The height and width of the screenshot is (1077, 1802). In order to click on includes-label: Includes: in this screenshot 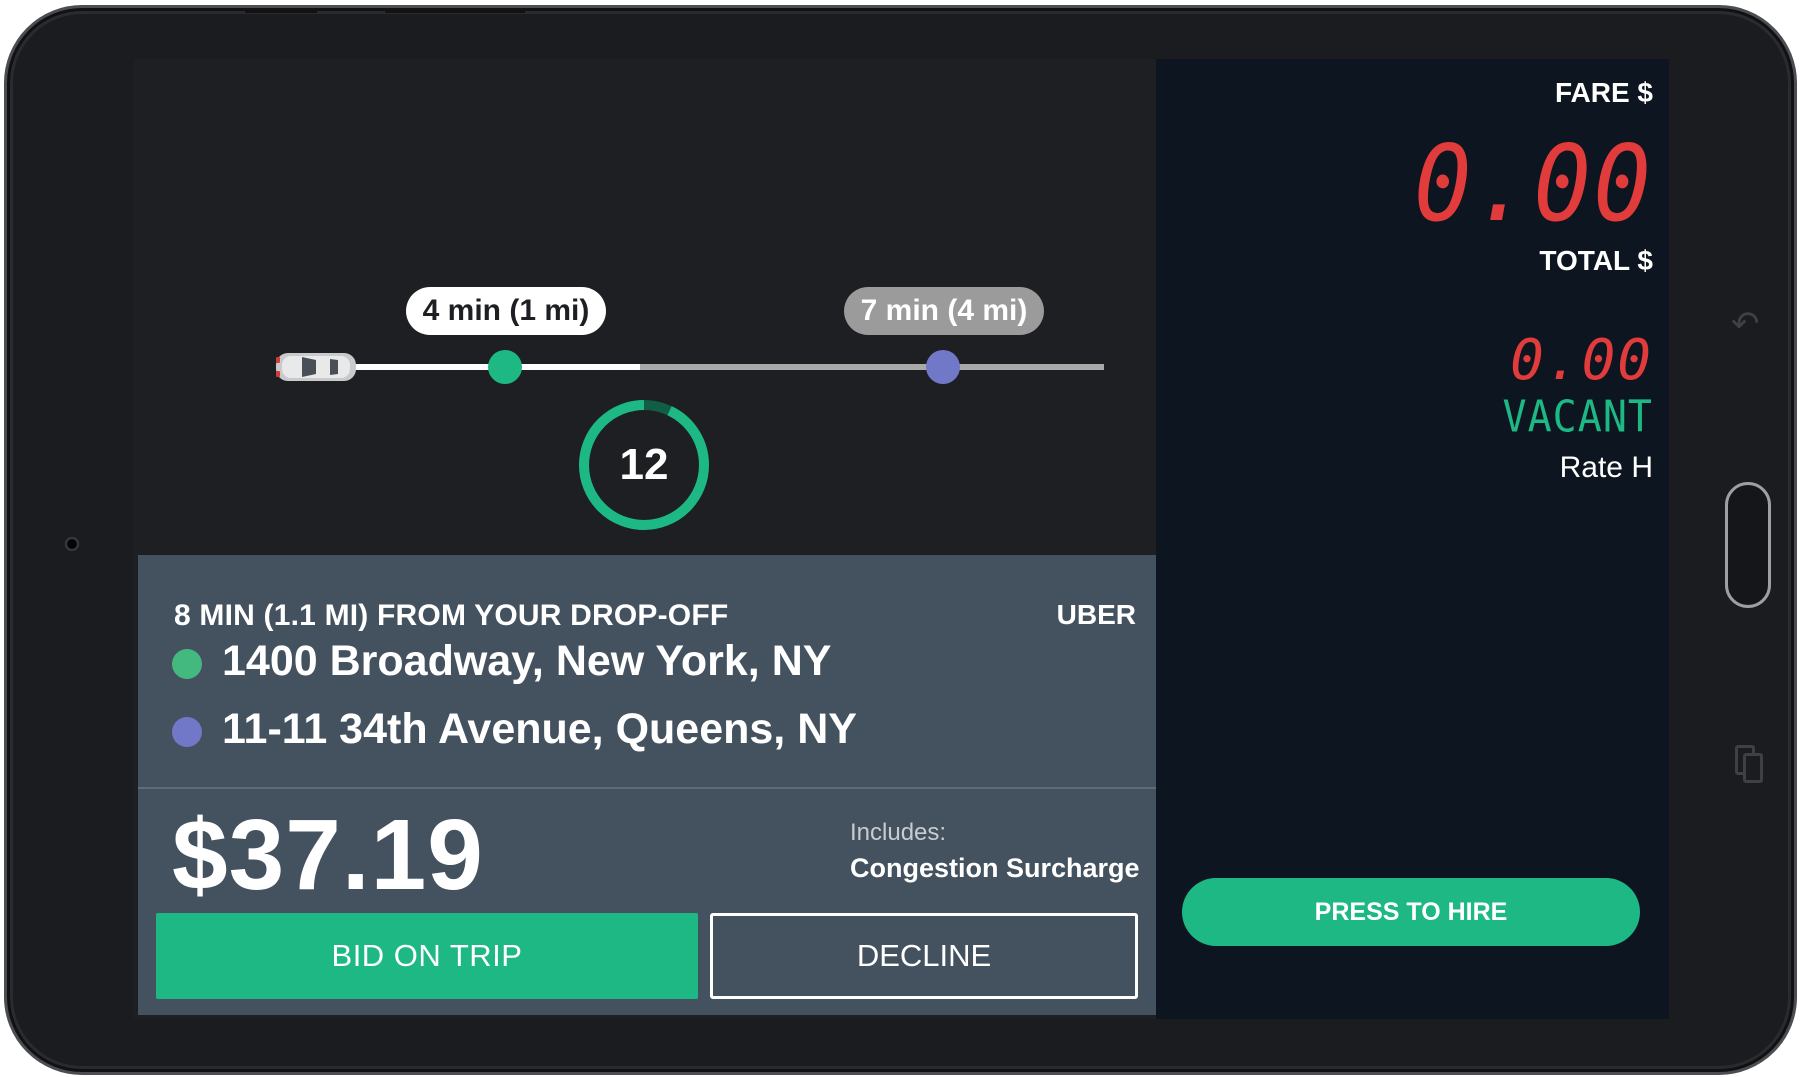, I will do `click(898, 832)`.